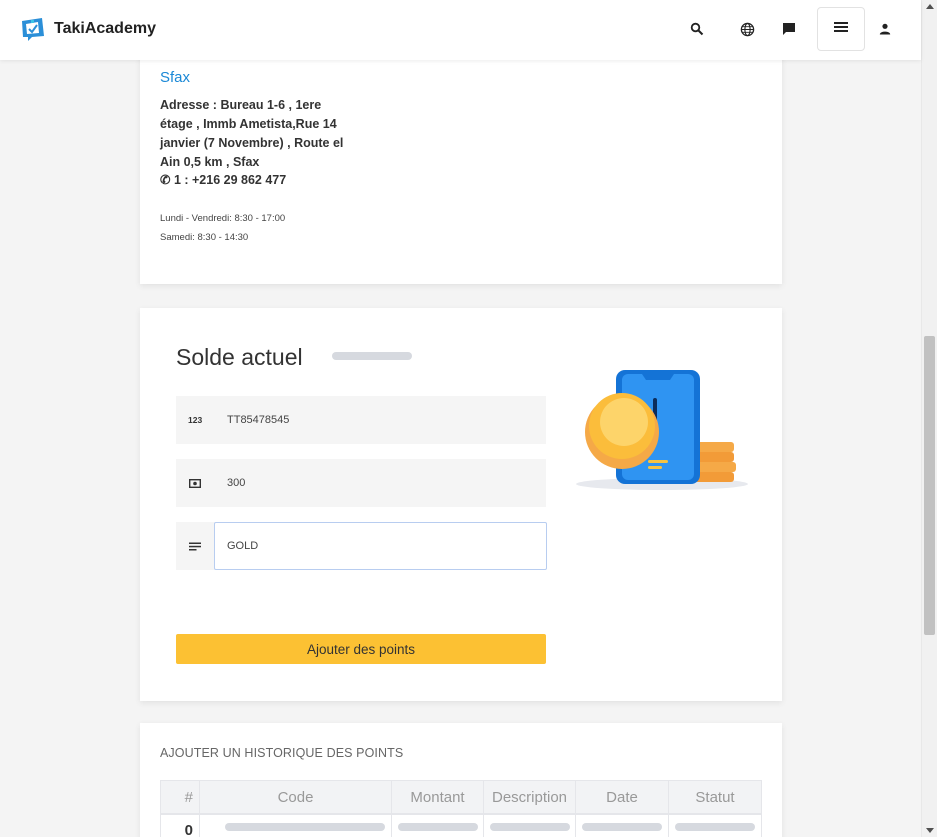  Describe the element at coordinates (223, 218) in the screenshot. I see `hours-weekdays: Lundi - Vendredi: 8:30 - 17:00` at that location.